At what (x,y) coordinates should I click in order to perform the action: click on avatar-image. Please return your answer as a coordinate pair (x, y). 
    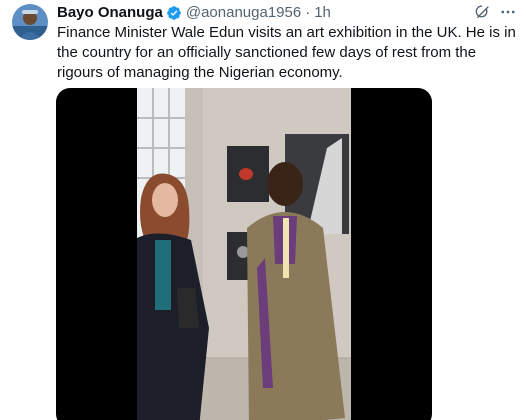
    Looking at the image, I should click on (30, 22).